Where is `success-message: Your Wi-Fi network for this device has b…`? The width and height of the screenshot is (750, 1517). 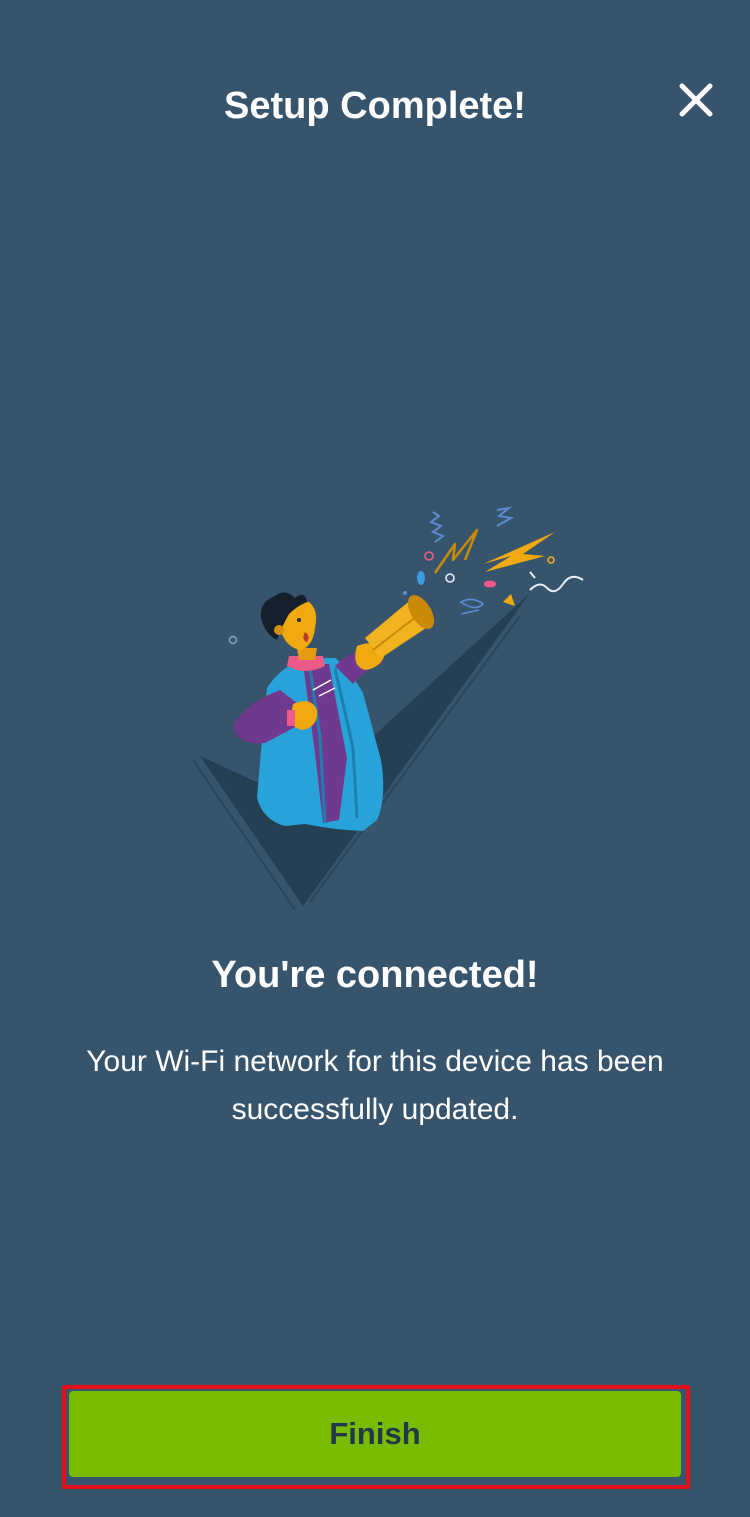 success-message: Your Wi-Fi network for this device has b… is located at coordinates (375, 1085).